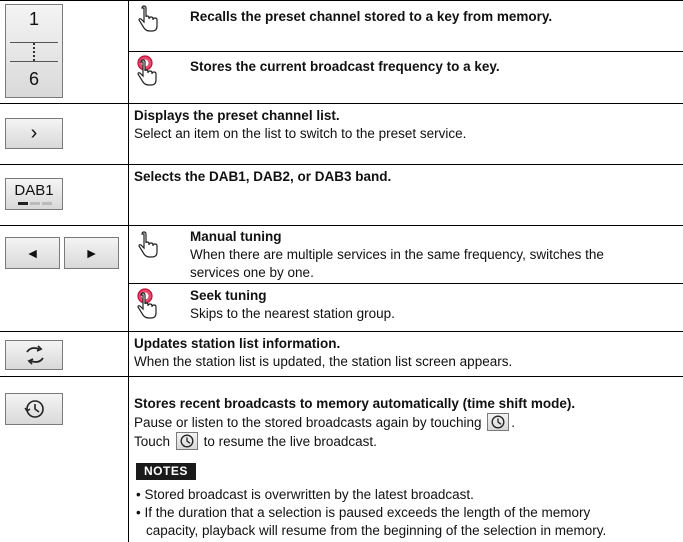 The height and width of the screenshot is (542, 683). I want to click on manual-tuning-title: Manual tuning, so click(236, 236).